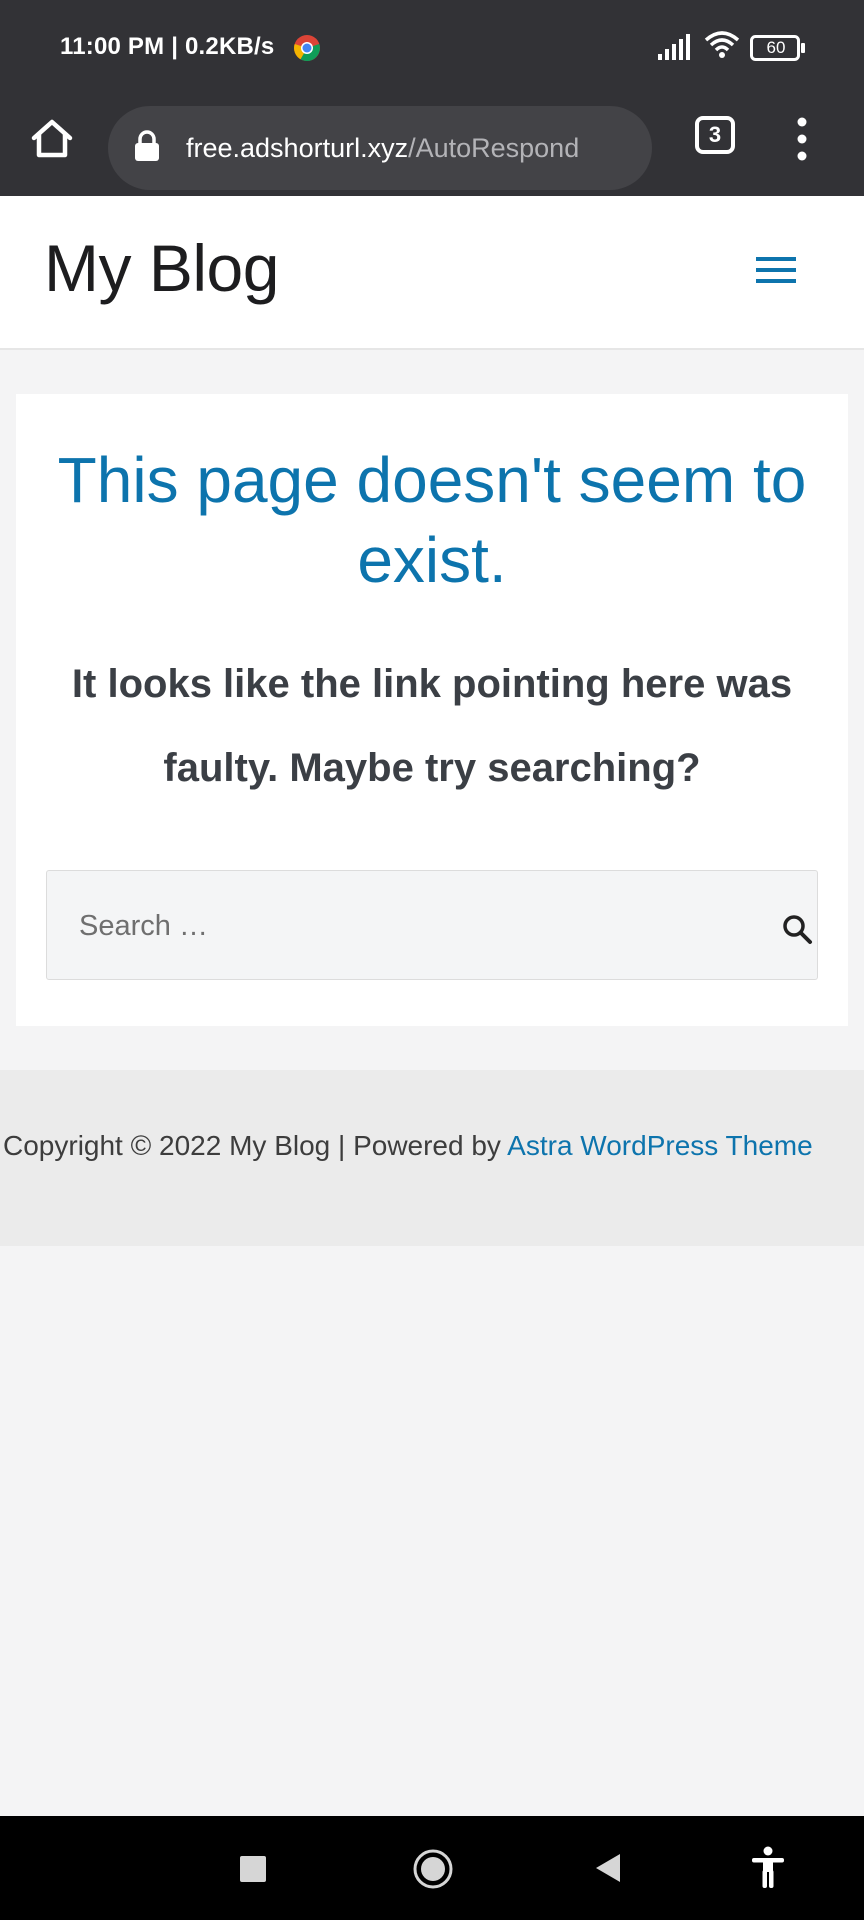  Describe the element at coordinates (161, 268) in the screenshot. I see `site-title: My Blog` at that location.